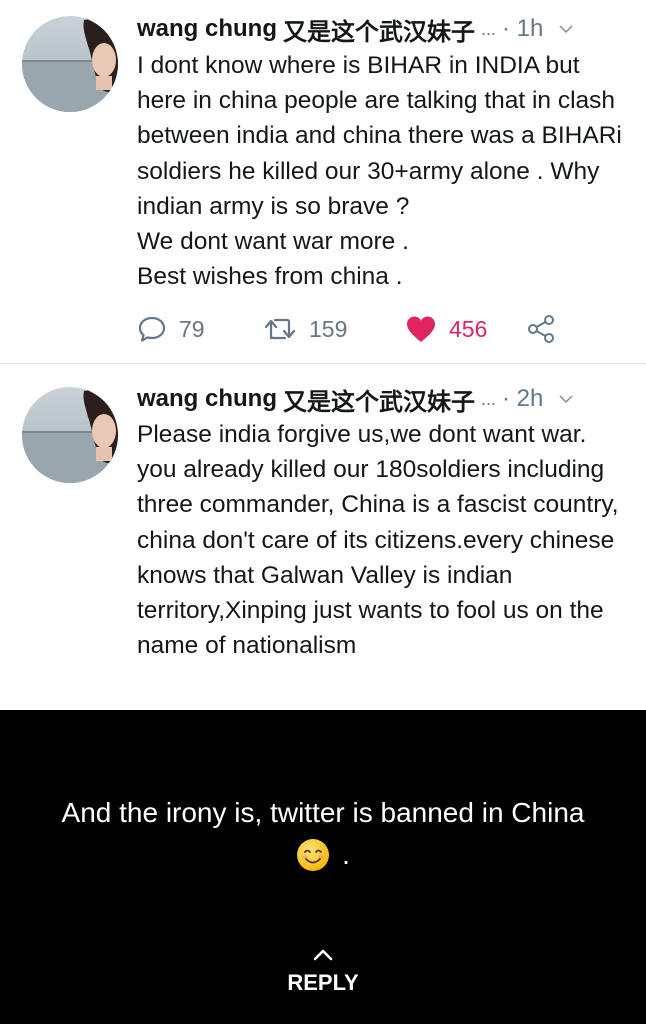 Image resolution: width=646 pixels, height=1024 pixels. I want to click on retweet-count: 159, so click(328, 328).